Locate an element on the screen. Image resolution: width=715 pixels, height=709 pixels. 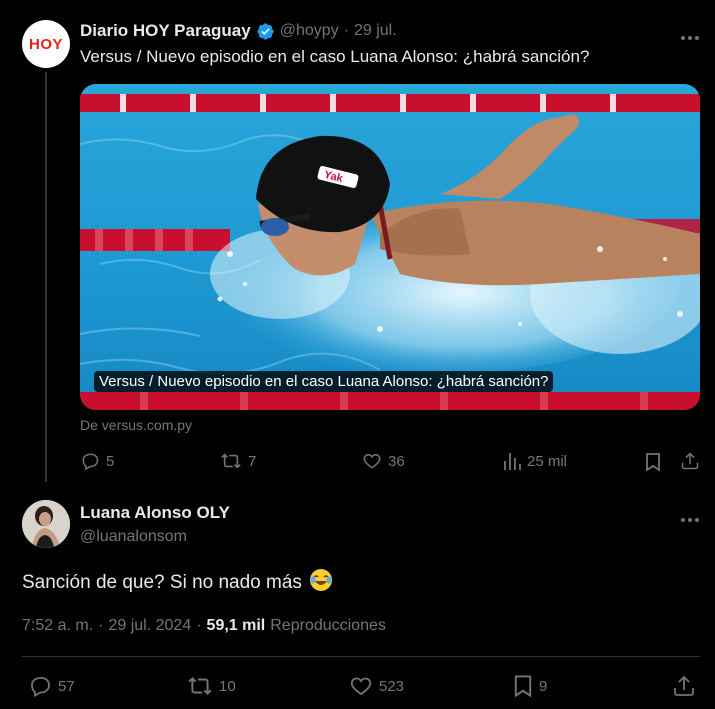
avatar-logo-text: HOY is located at coordinates (45, 44).